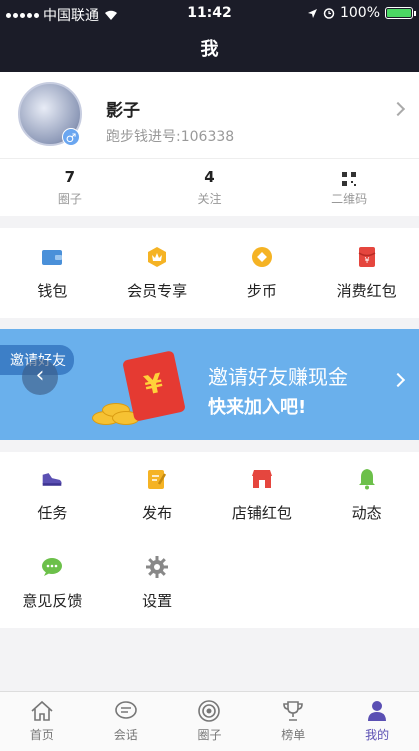  I want to click on shop-red-packet-button: 店铺红包, so click(262, 496).